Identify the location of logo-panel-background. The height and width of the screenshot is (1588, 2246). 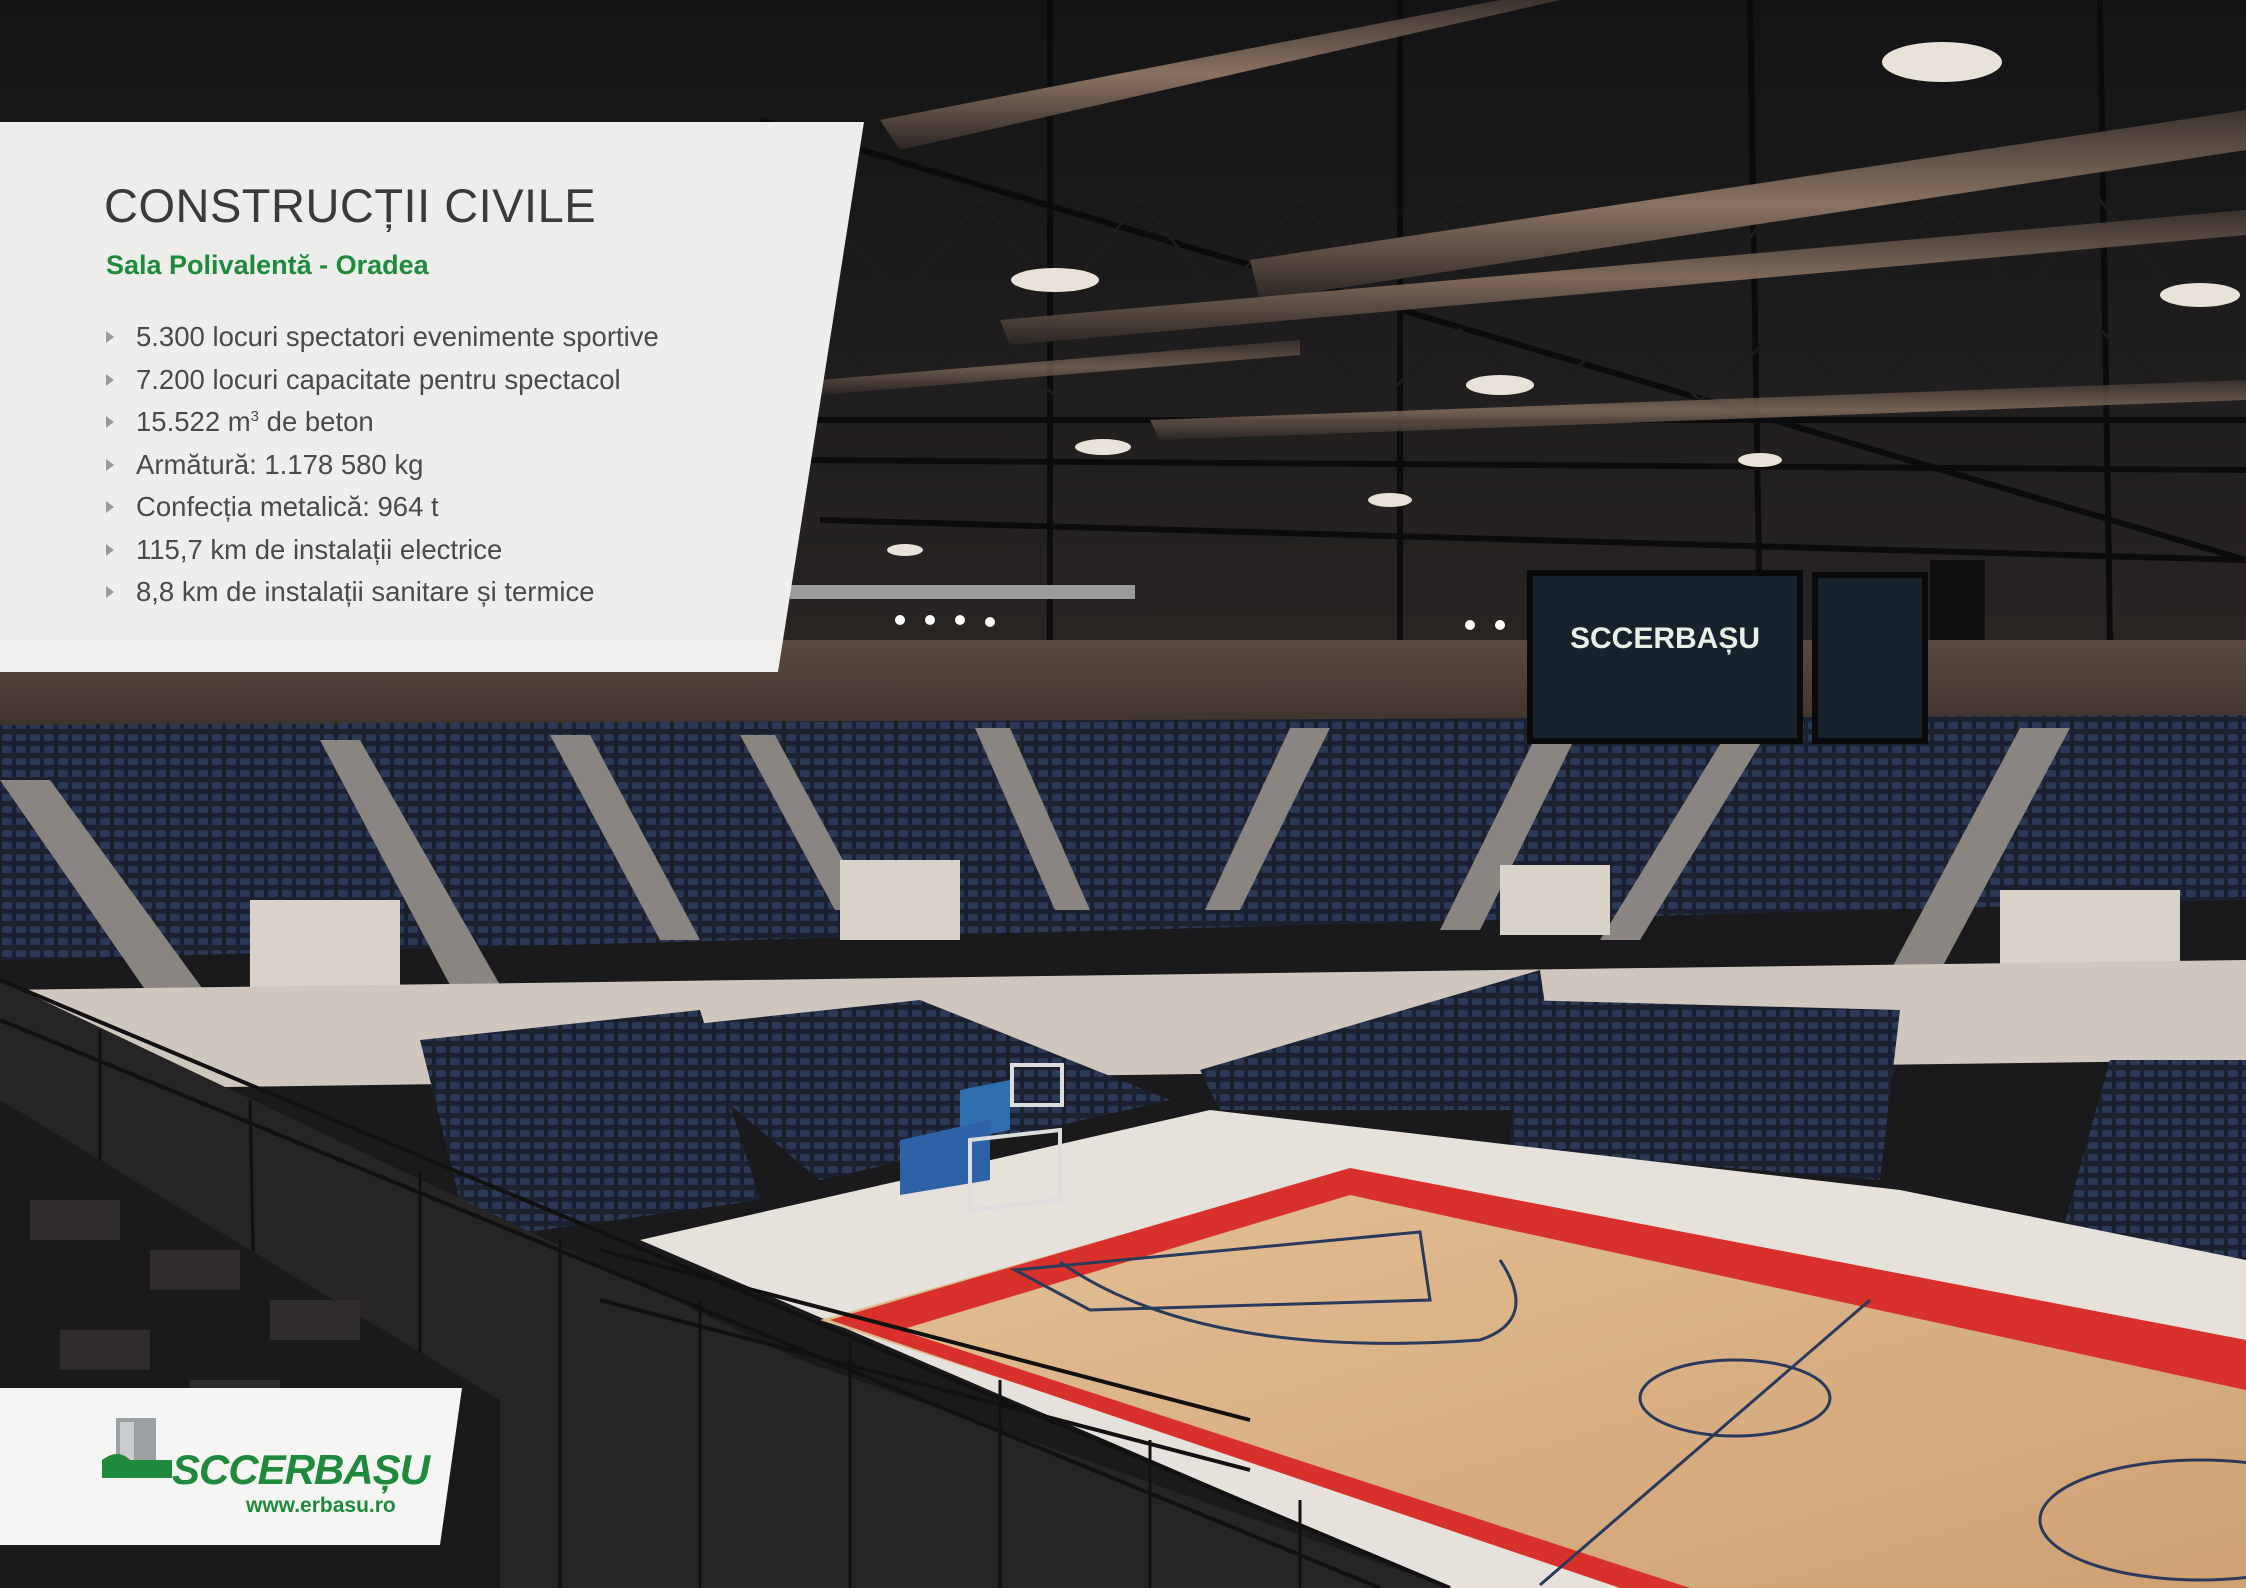
(231, 1466).